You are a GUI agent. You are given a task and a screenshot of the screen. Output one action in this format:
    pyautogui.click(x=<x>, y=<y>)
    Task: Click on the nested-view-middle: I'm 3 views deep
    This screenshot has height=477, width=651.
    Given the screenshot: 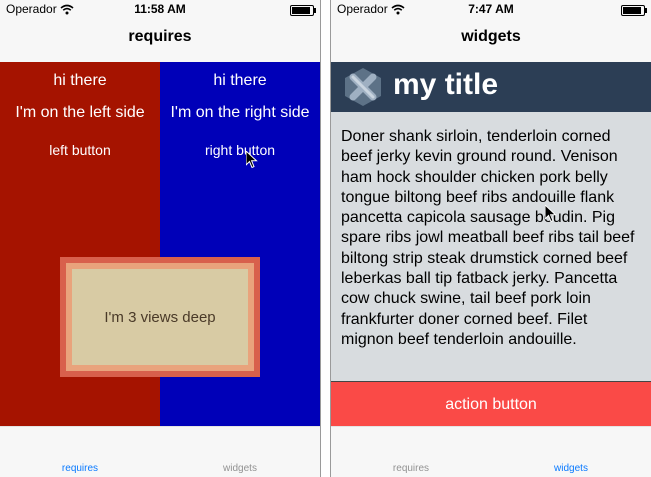 What is the action you would take?
    pyautogui.click(x=160, y=317)
    